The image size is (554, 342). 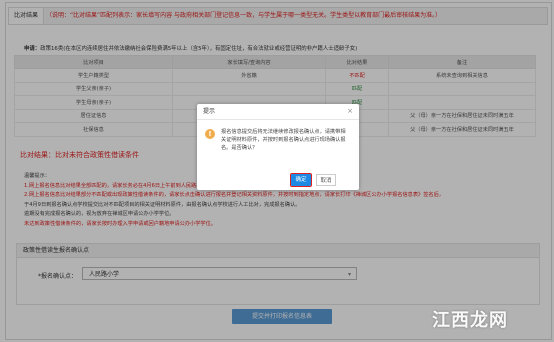 What do you see at coordinates (470, 320) in the screenshot?
I see `watermark-logo: 江西龙网` at bounding box center [470, 320].